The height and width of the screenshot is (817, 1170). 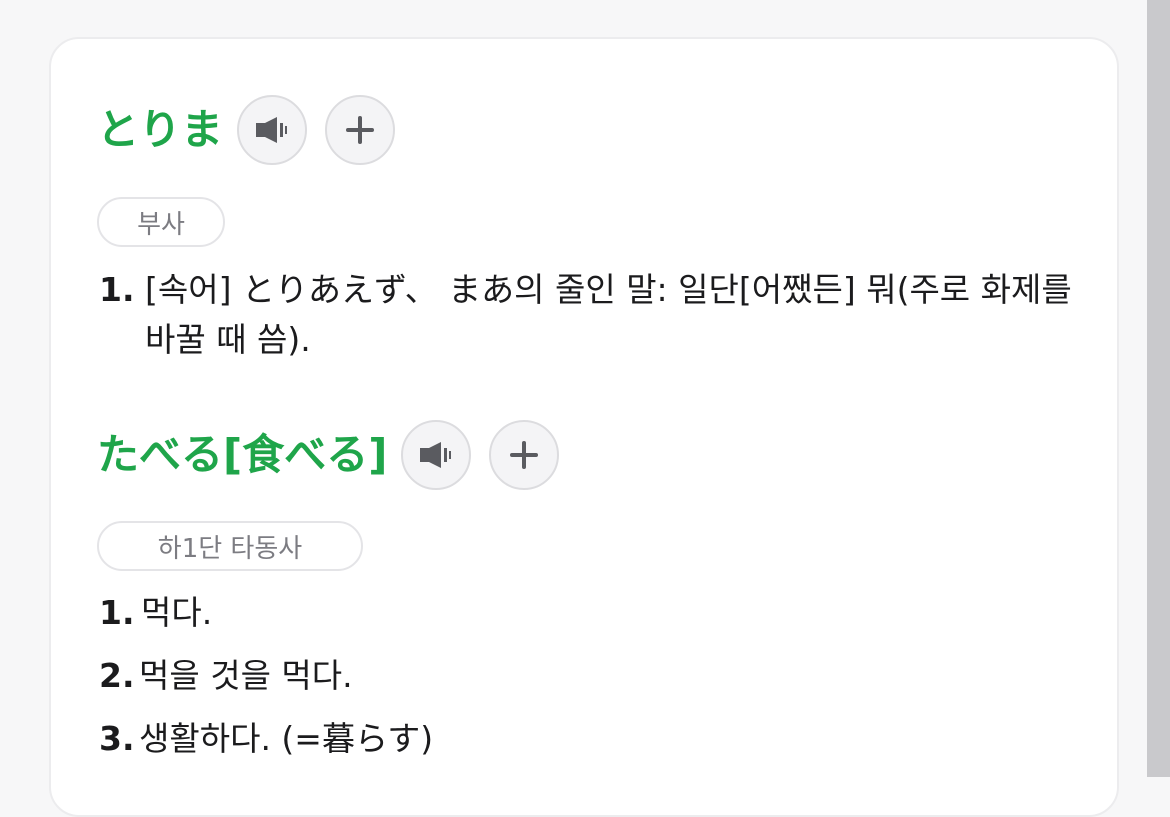 I want to click on part-of-speech-badge: 부사, so click(x=161, y=222).